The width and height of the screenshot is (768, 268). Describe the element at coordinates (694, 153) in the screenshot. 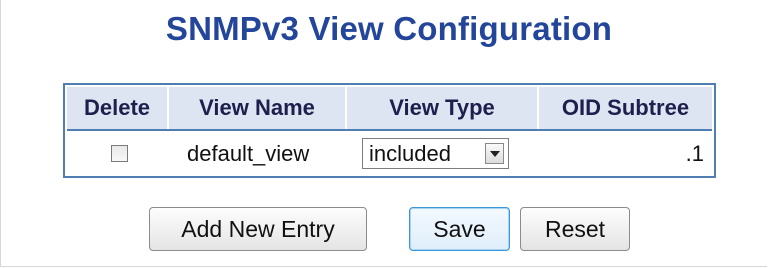

I see `oid-subtree-cell: .1` at that location.